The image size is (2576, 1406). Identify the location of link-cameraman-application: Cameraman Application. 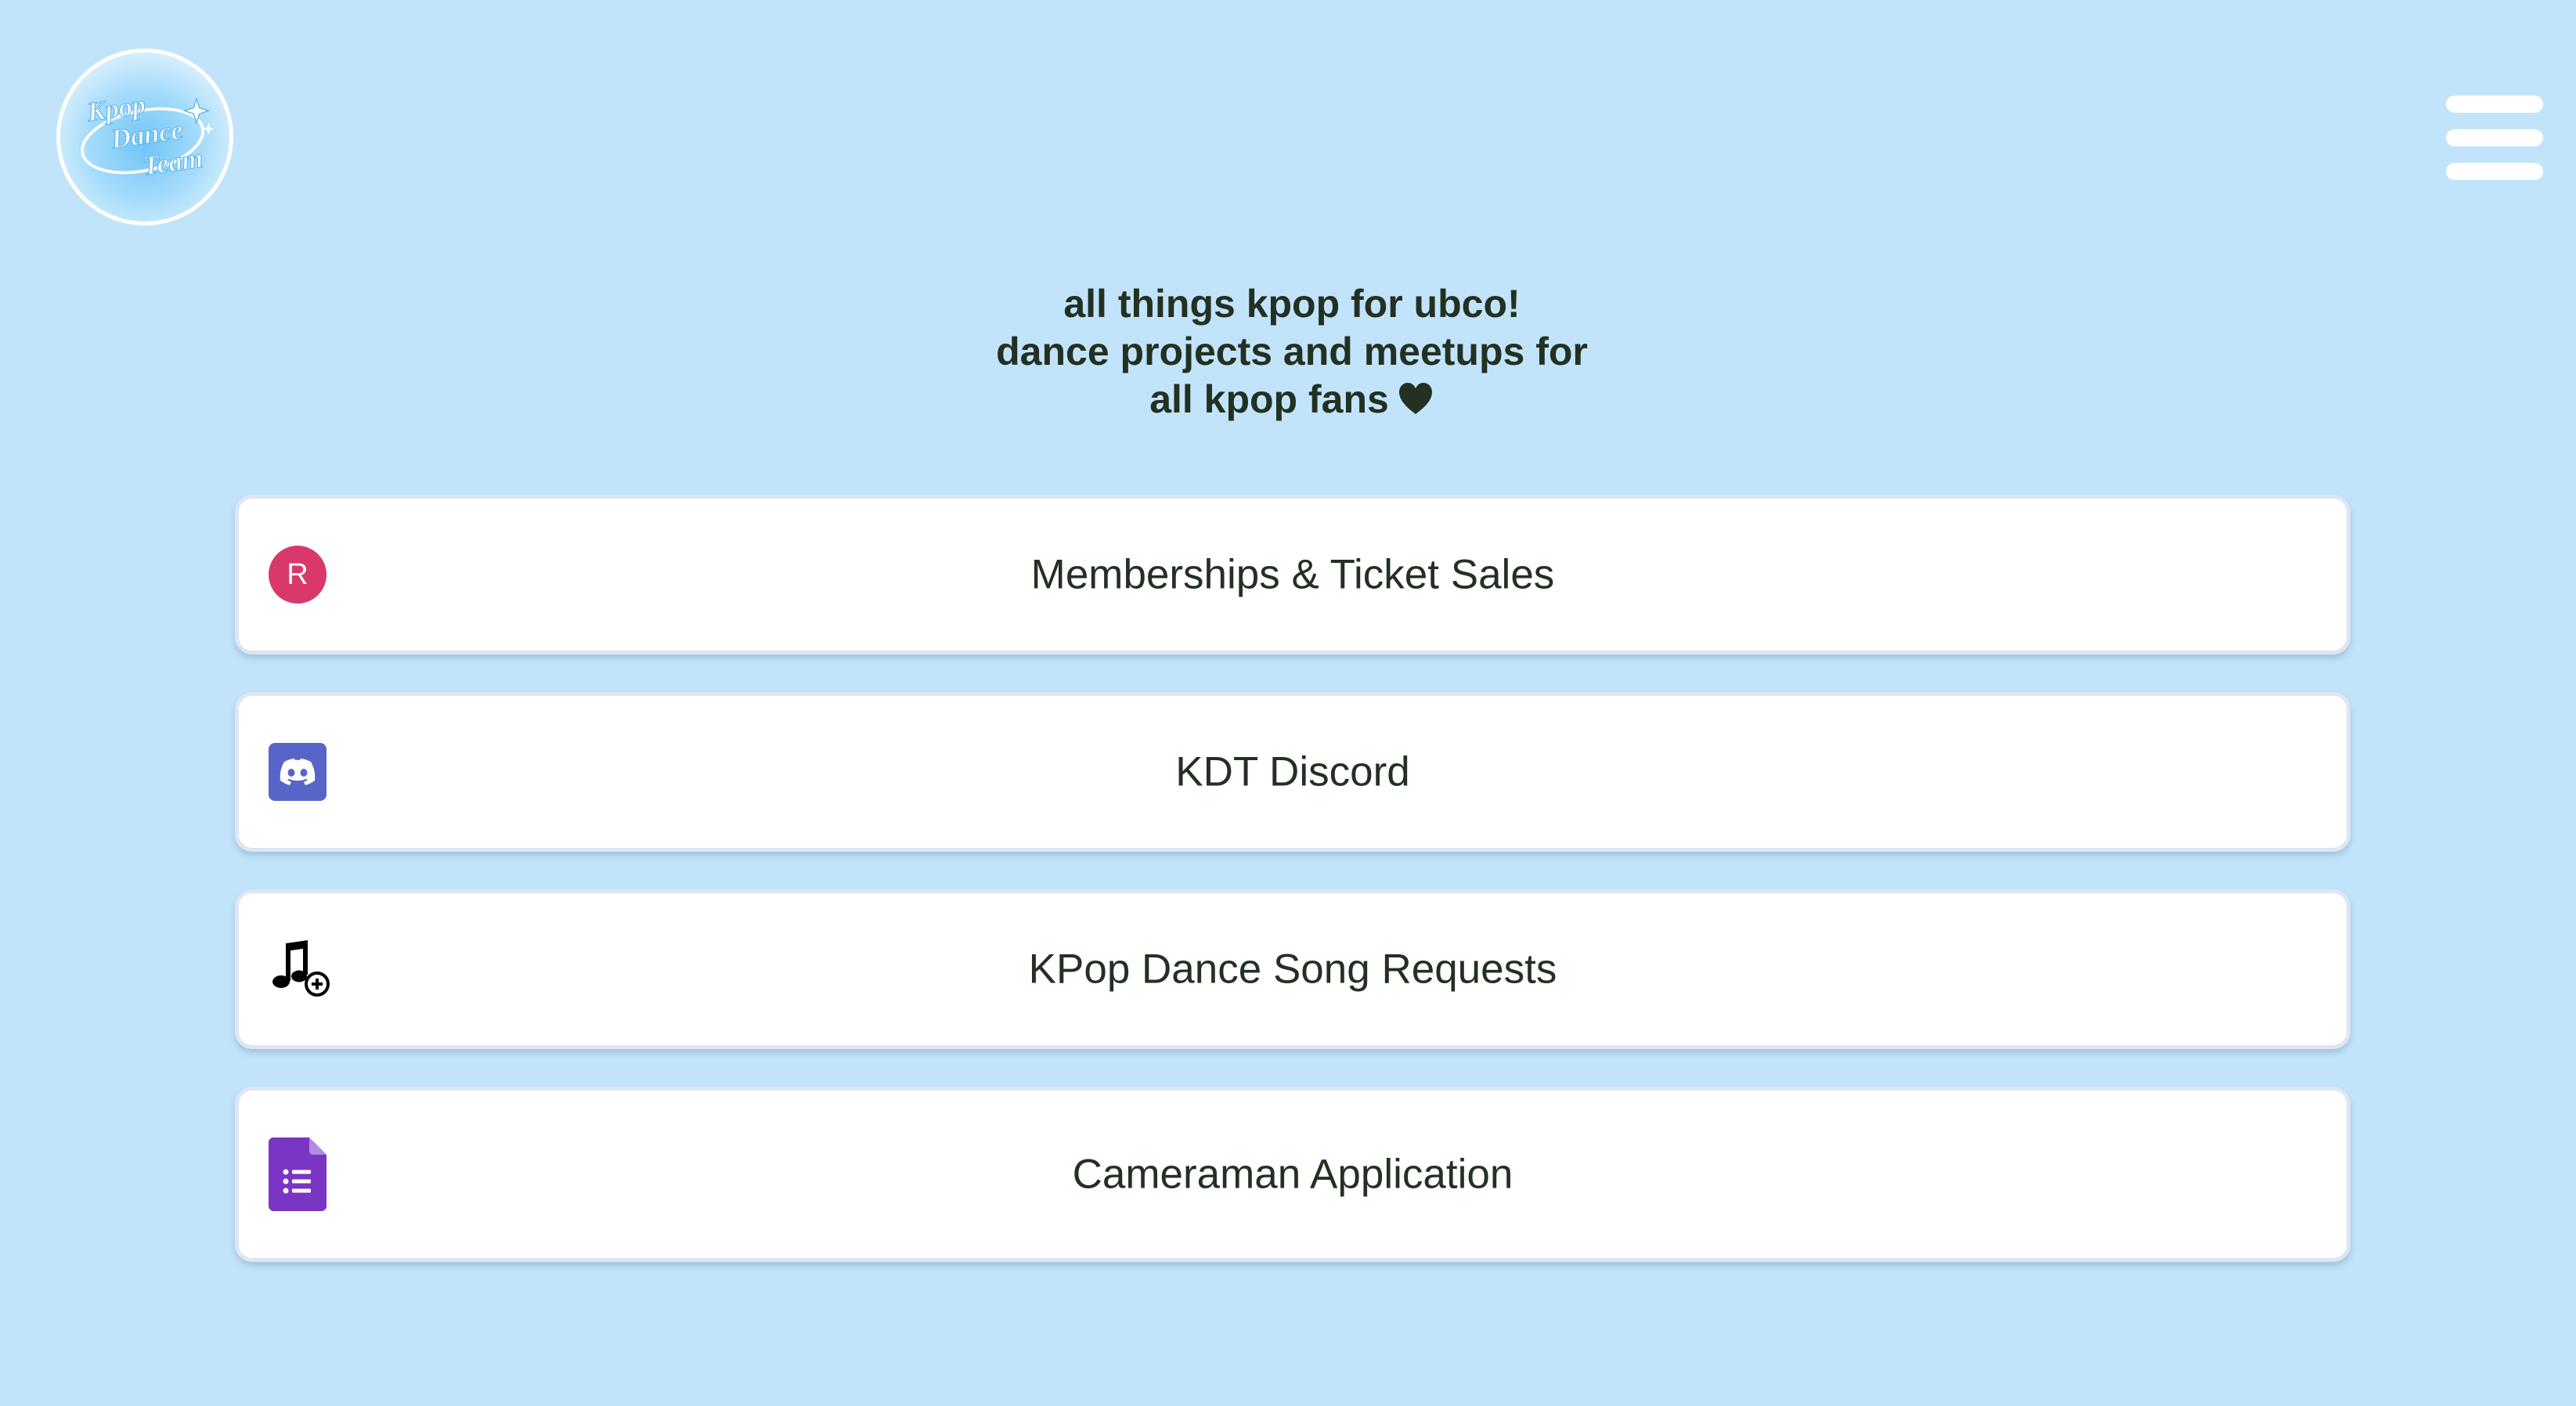
(1293, 1174).